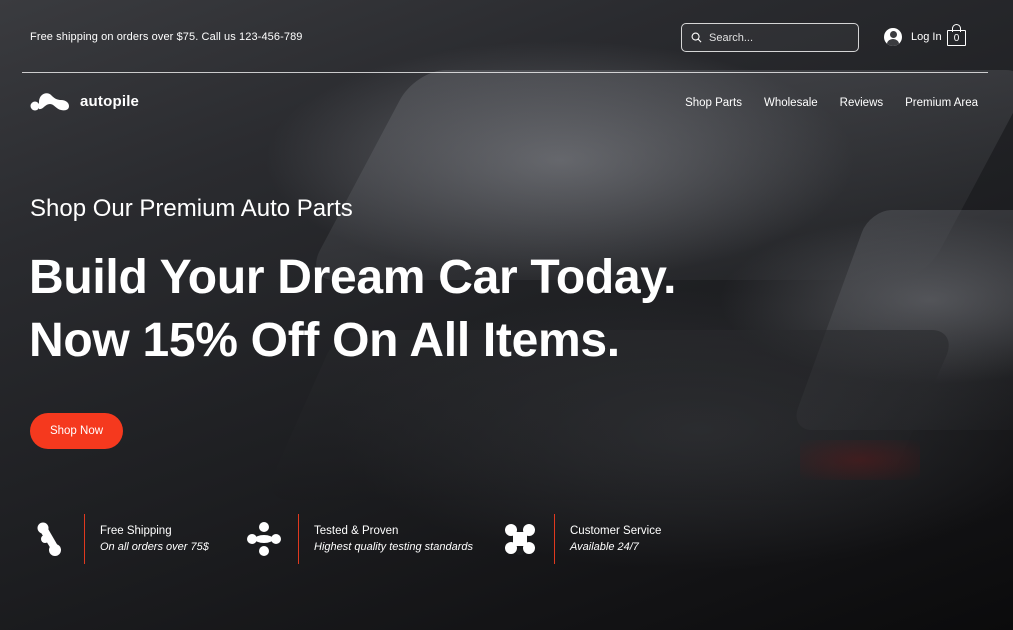 This screenshot has width=1013, height=630. What do you see at coordinates (926, 37) in the screenshot?
I see `login-label: Log In` at bounding box center [926, 37].